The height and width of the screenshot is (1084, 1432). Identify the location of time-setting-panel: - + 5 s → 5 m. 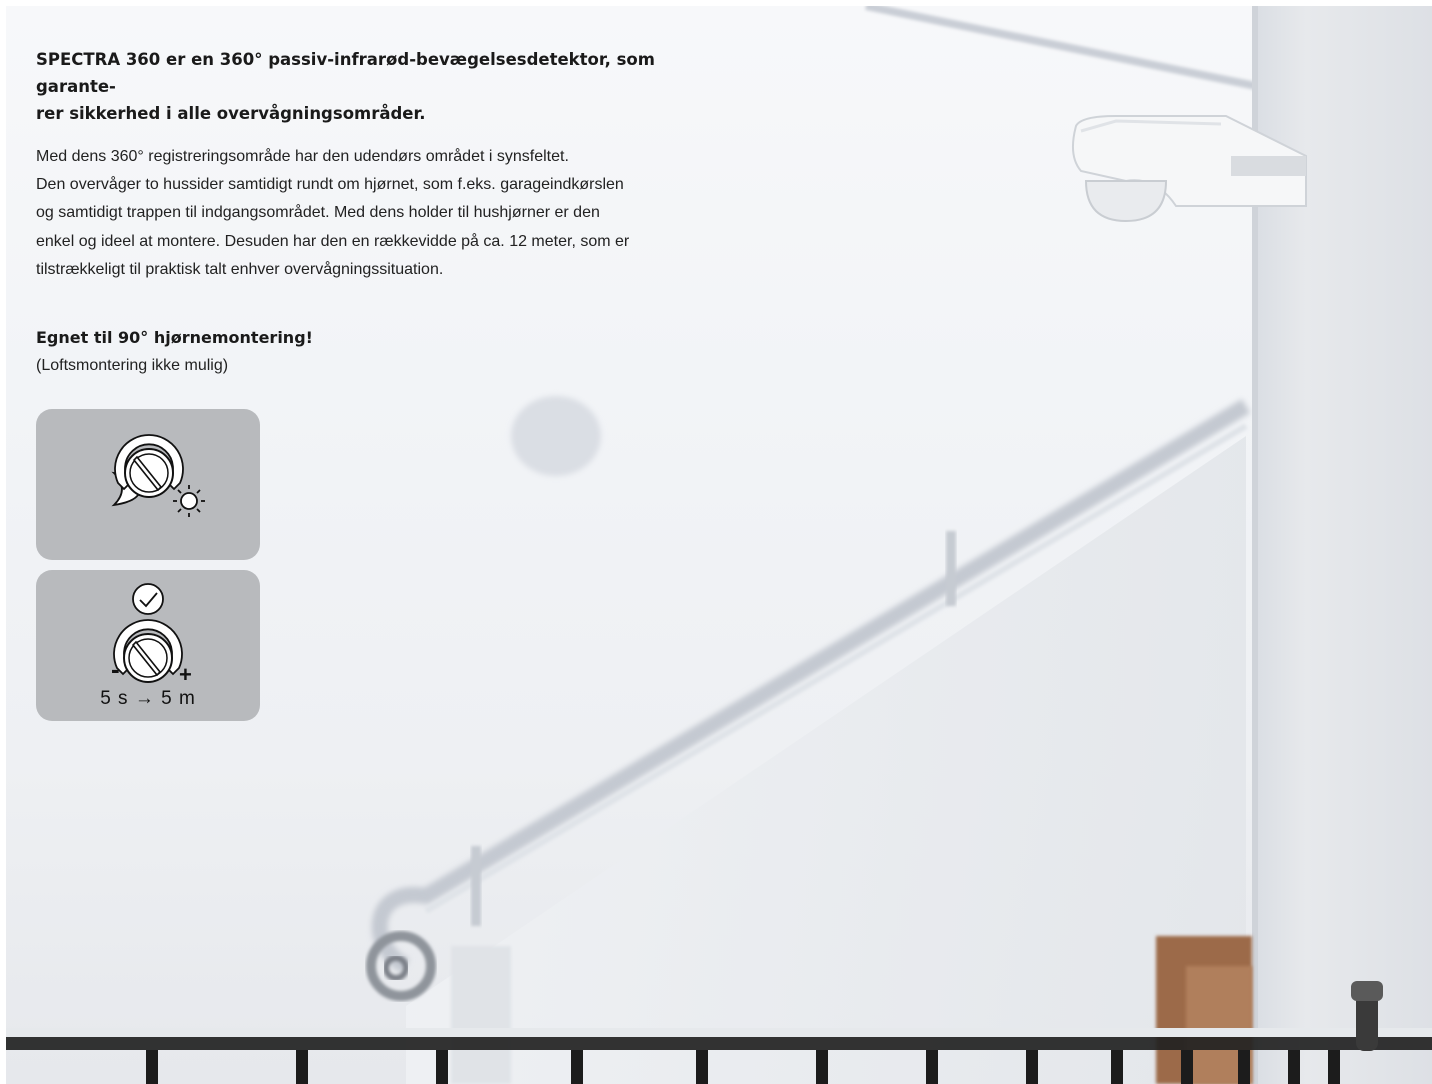
(148, 645).